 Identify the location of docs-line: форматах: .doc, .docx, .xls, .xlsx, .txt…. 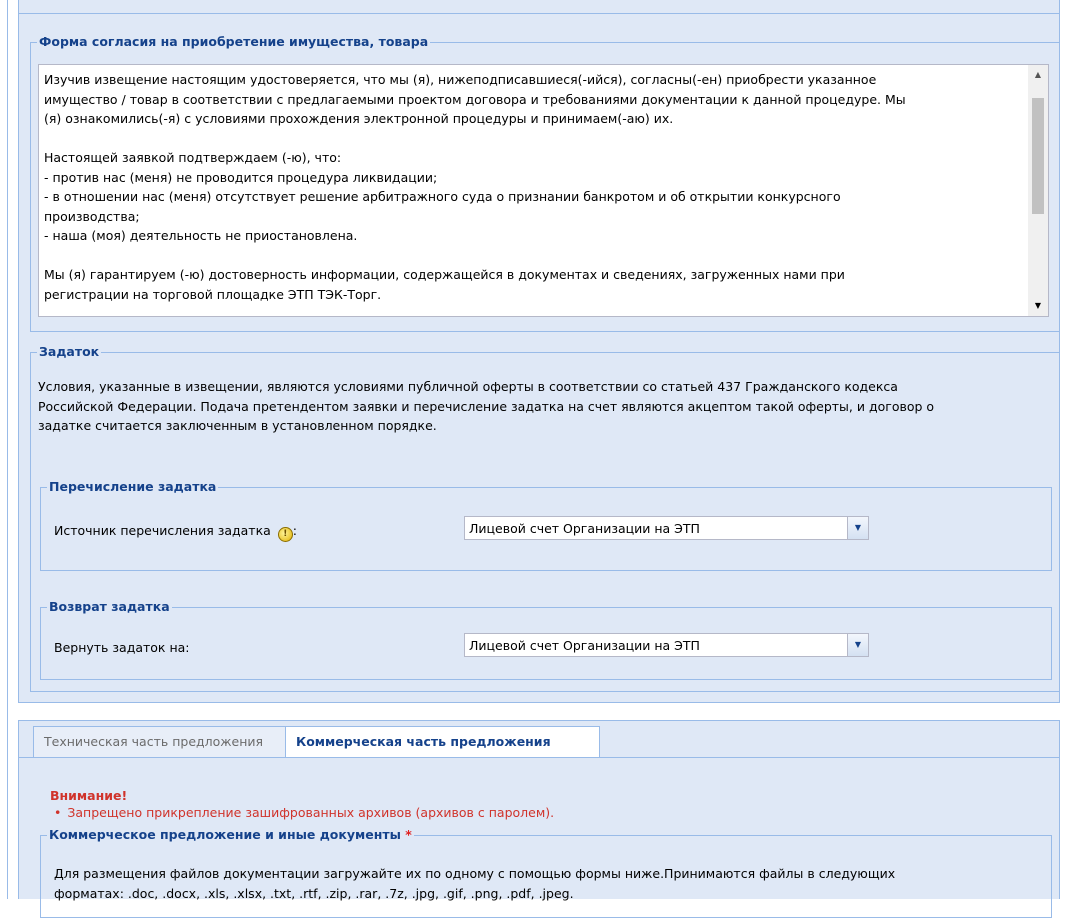
(314, 893).